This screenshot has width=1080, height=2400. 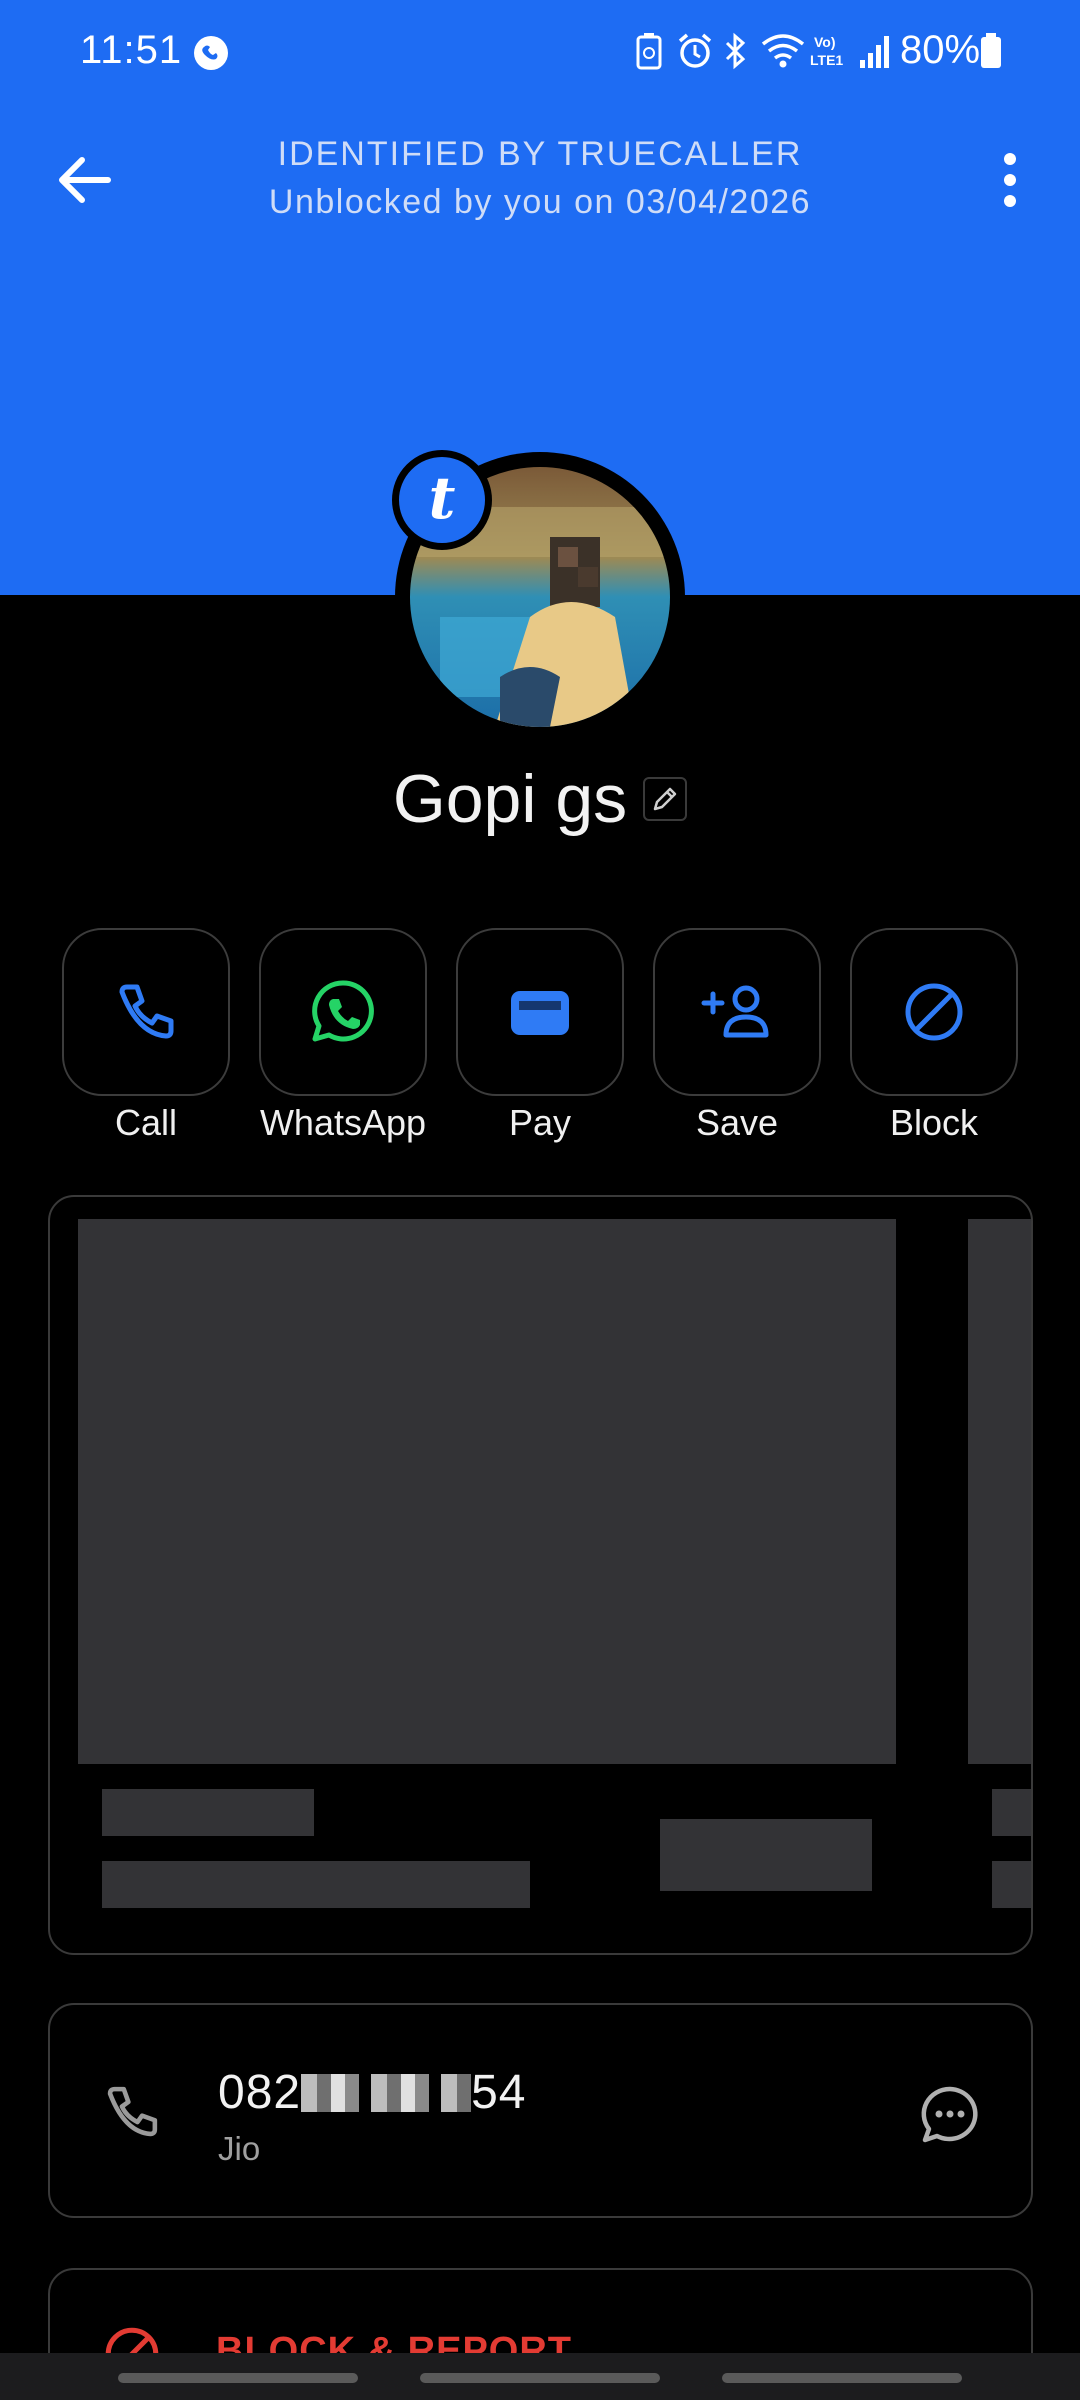 I want to click on block-action: Block, so click(x=934, y=1036).